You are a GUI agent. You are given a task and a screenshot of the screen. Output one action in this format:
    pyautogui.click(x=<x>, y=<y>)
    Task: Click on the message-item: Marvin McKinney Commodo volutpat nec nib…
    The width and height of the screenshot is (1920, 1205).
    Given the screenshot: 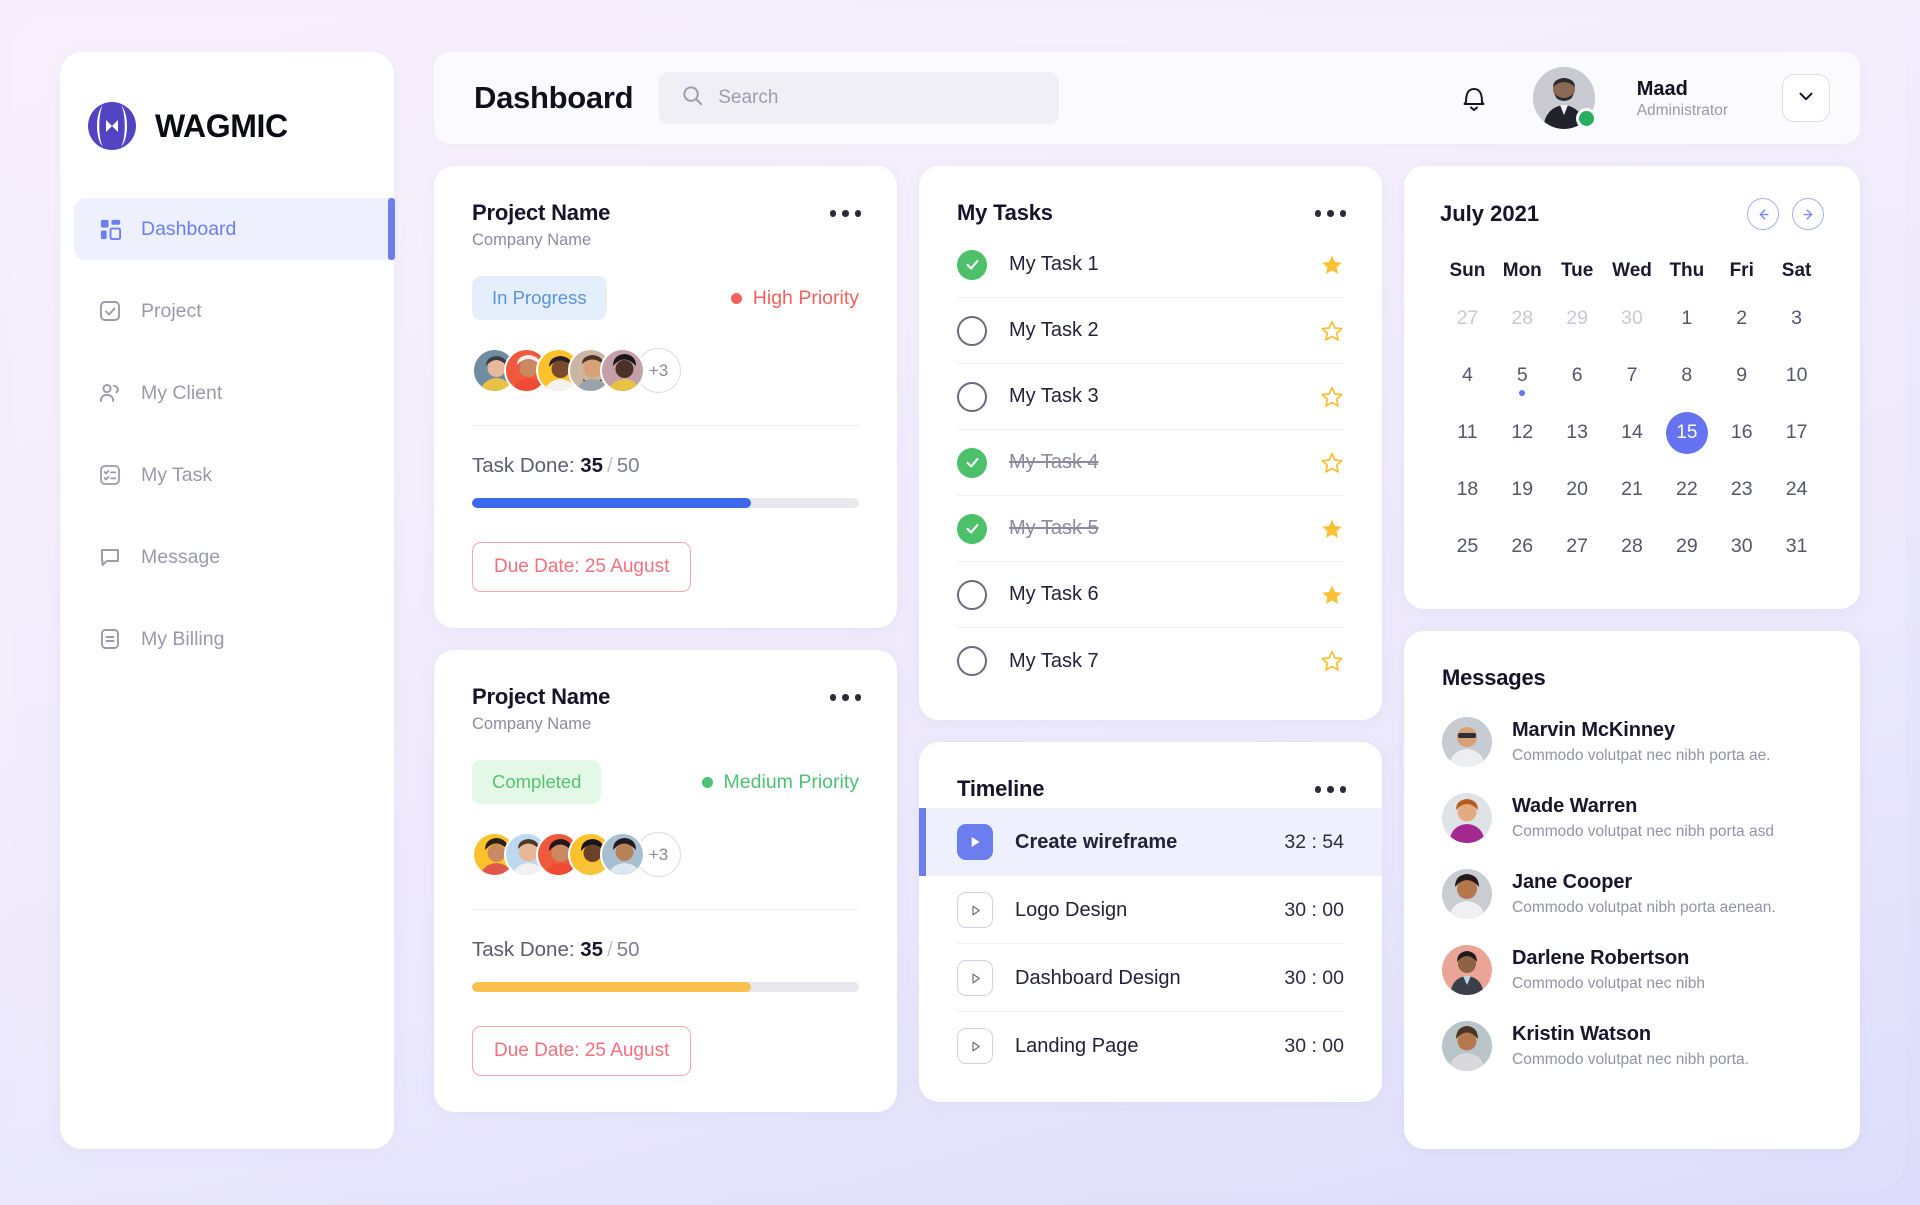 What is the action you would take?
    pyautogui.click(x=1633, y=742)
    